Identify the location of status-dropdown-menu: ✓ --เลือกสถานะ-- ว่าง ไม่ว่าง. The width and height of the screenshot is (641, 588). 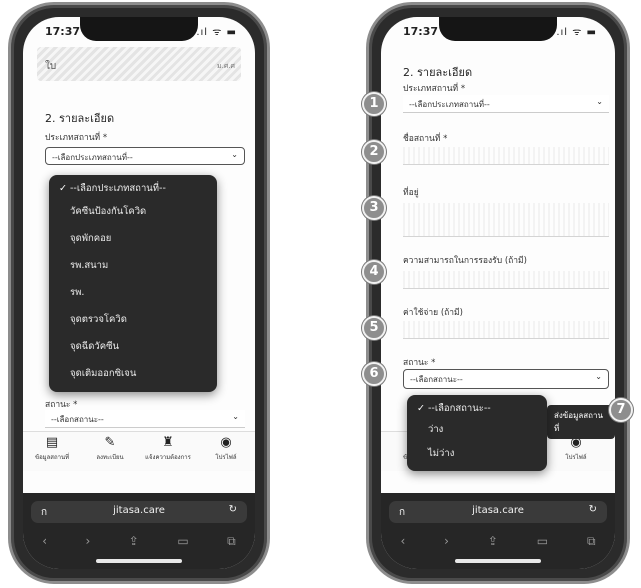
(477, 433).